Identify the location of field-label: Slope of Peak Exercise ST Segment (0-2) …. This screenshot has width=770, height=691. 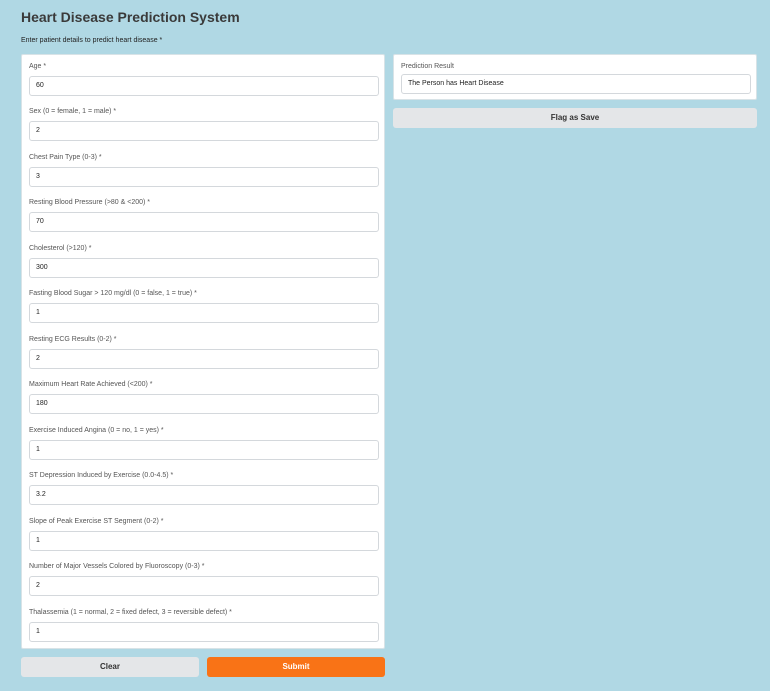
(96, 521).